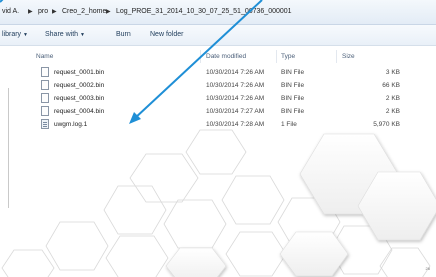  What do you see at coordinates (198, 60) in the screenshot?
I see `arrow-shaft` at bounding box center [198, 60].